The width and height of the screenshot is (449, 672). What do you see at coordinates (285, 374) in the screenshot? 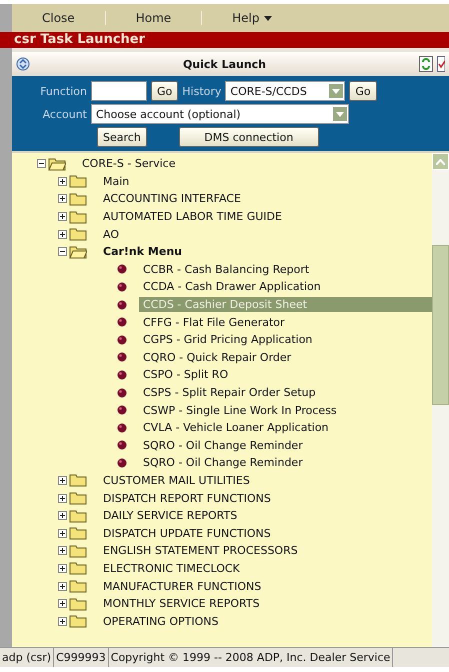
I see `tree-item: CSPO - Split RO` at bounding box center [285, 374].